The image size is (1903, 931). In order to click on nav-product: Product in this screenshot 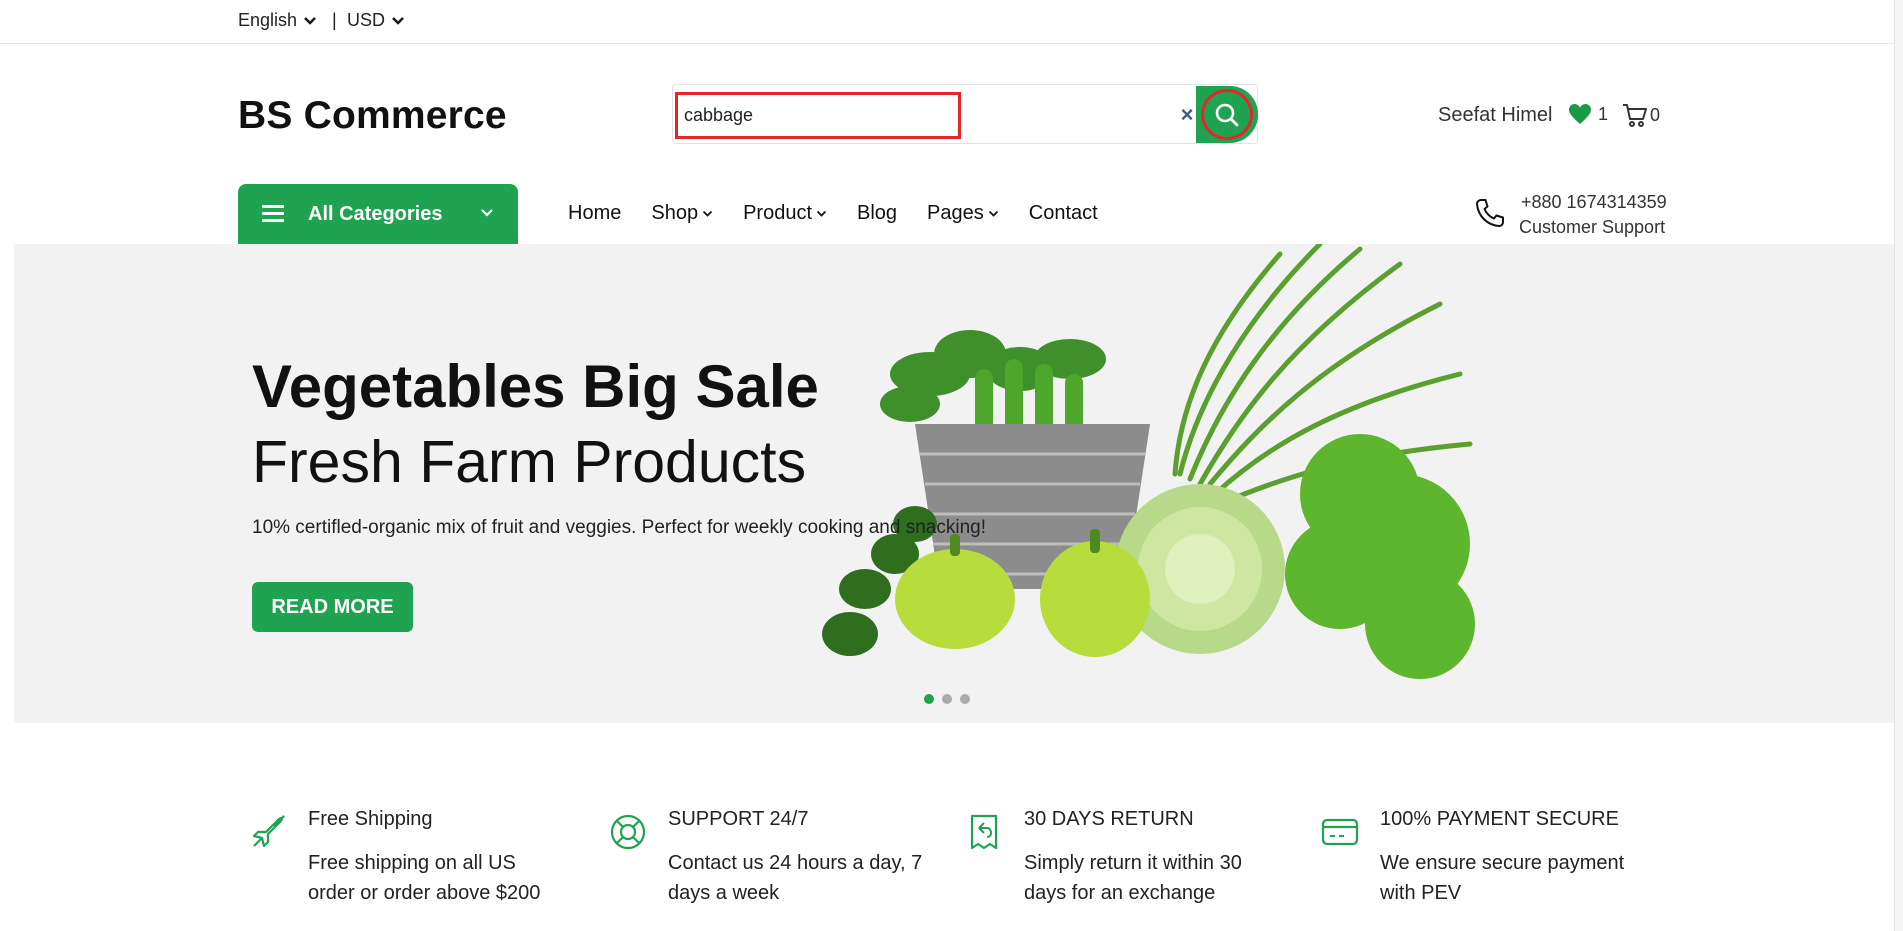, I will do `click(785, 213)`.